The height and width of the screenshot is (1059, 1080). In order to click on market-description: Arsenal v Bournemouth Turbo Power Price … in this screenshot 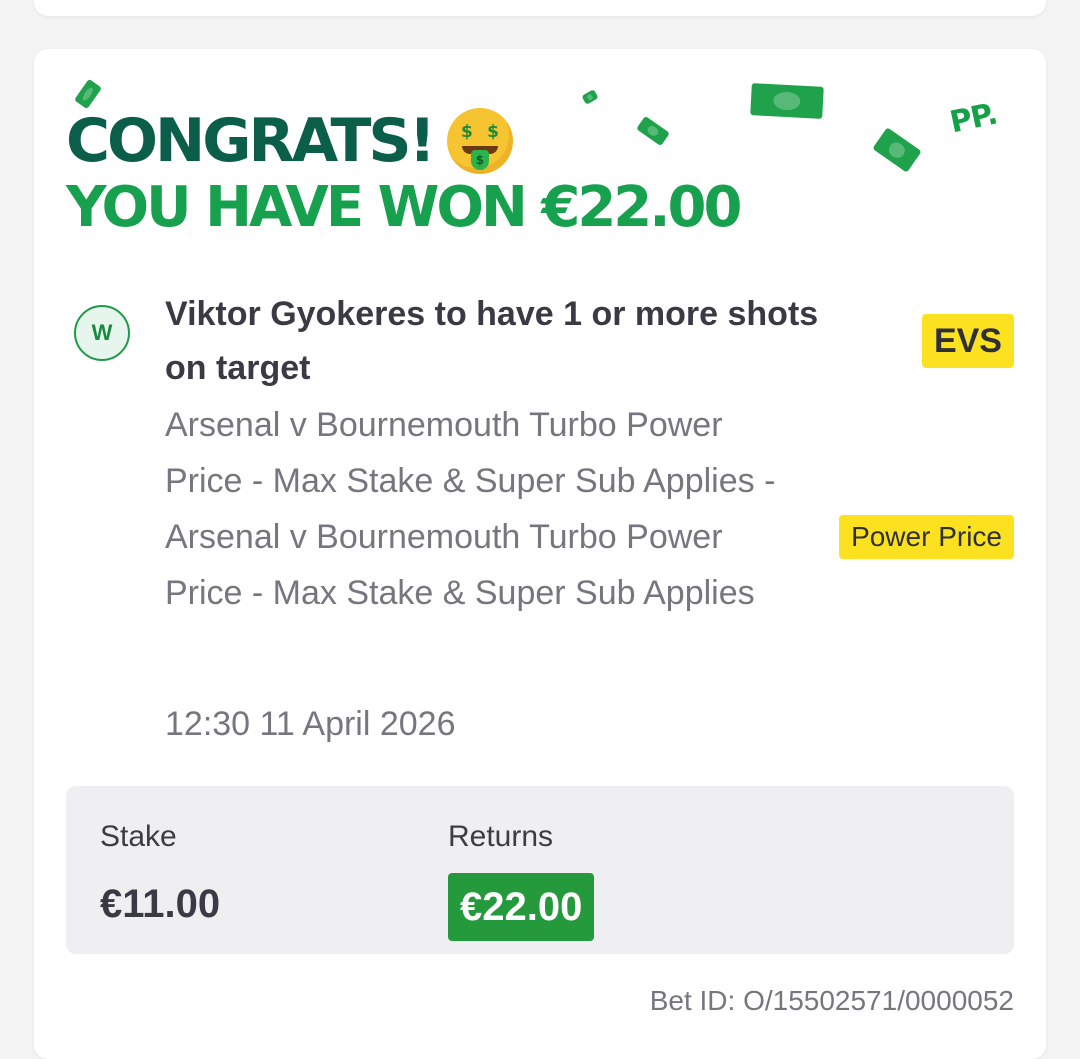, I will do `click(470, 509)`.